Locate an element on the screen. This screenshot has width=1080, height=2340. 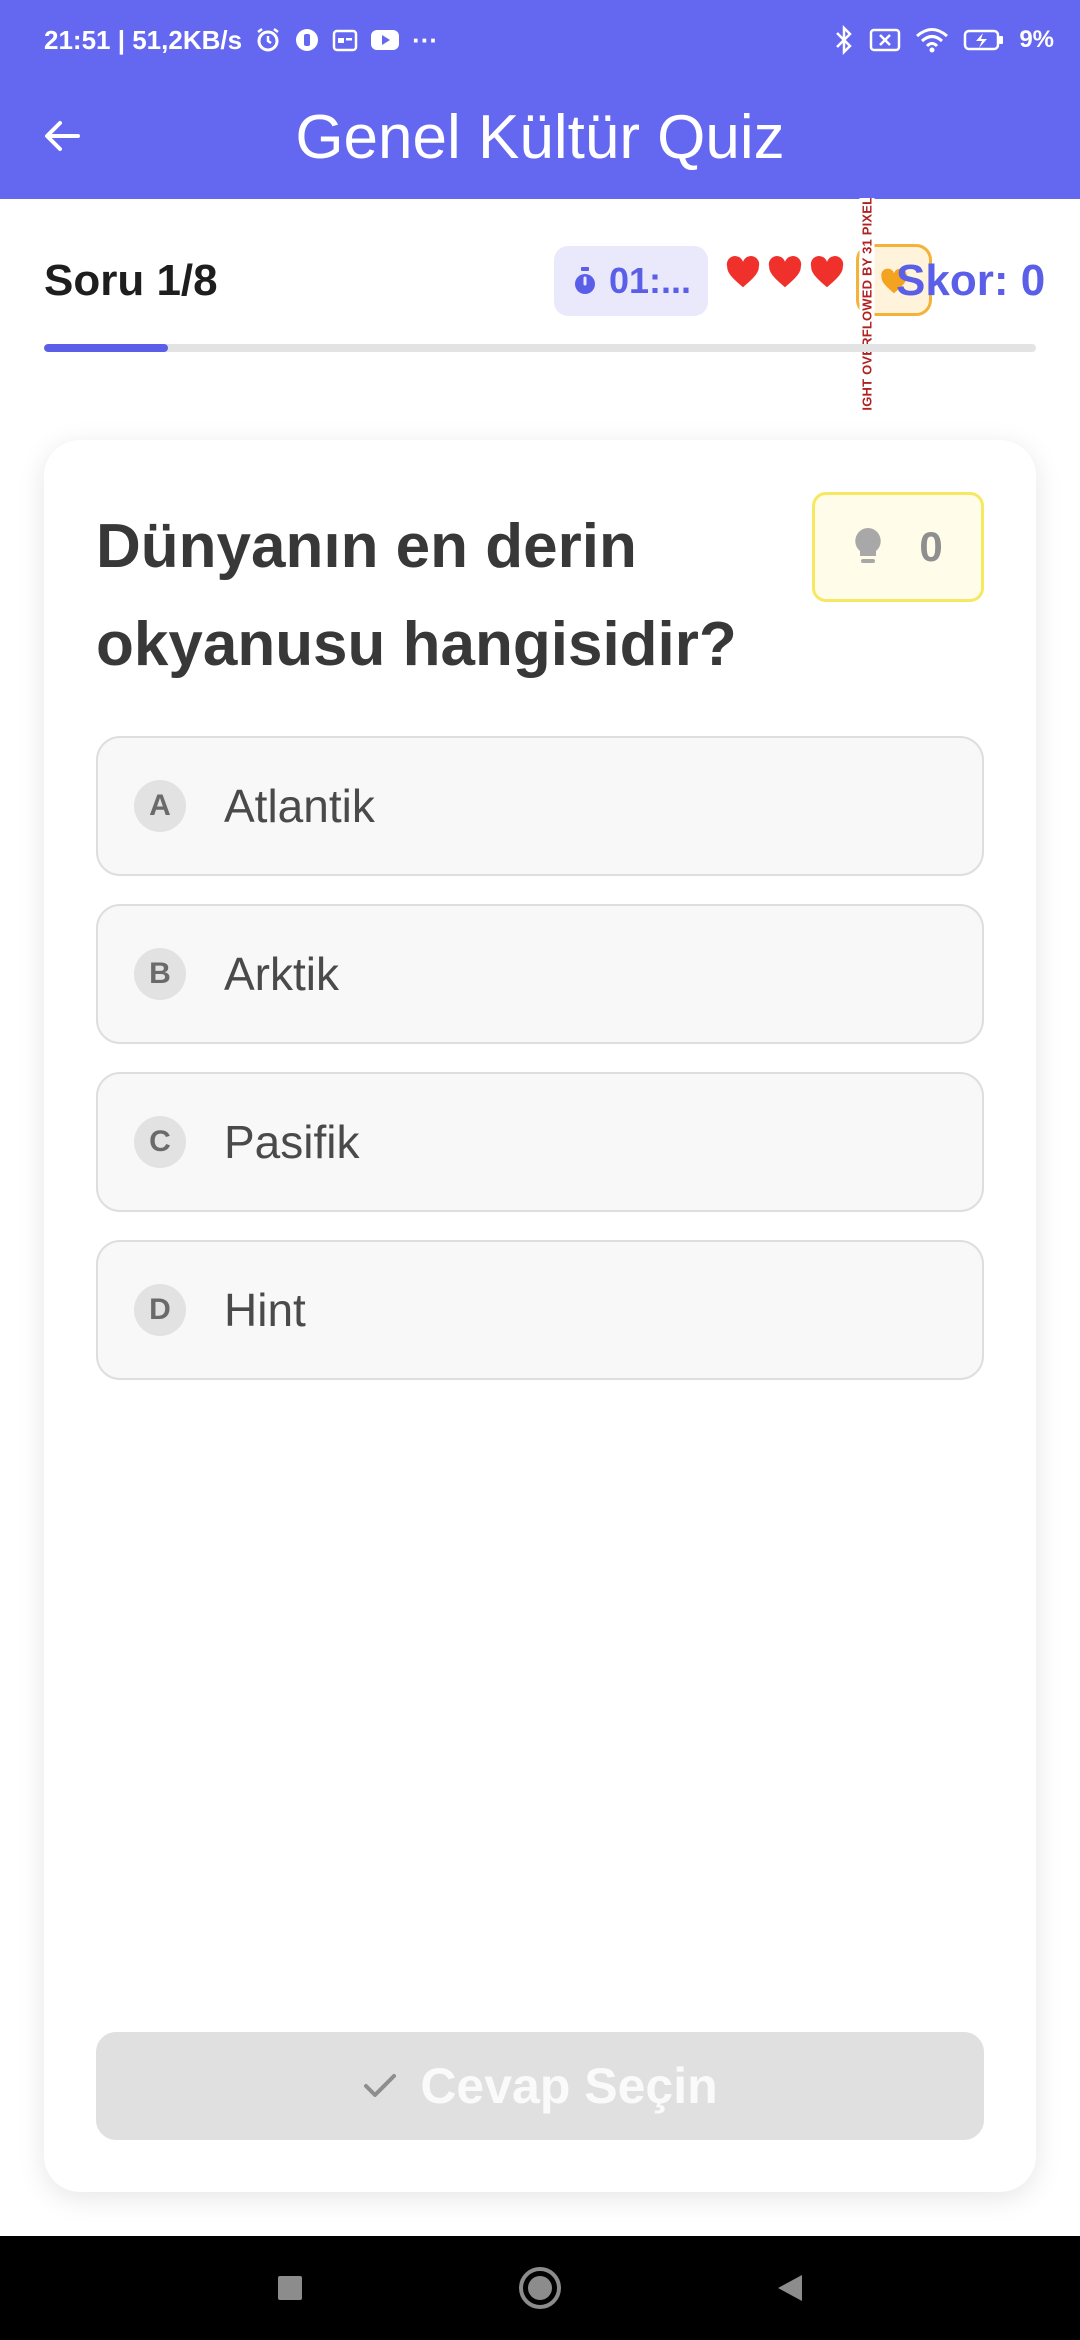
option-d: D Hint is located at coordinates (540, 1310).